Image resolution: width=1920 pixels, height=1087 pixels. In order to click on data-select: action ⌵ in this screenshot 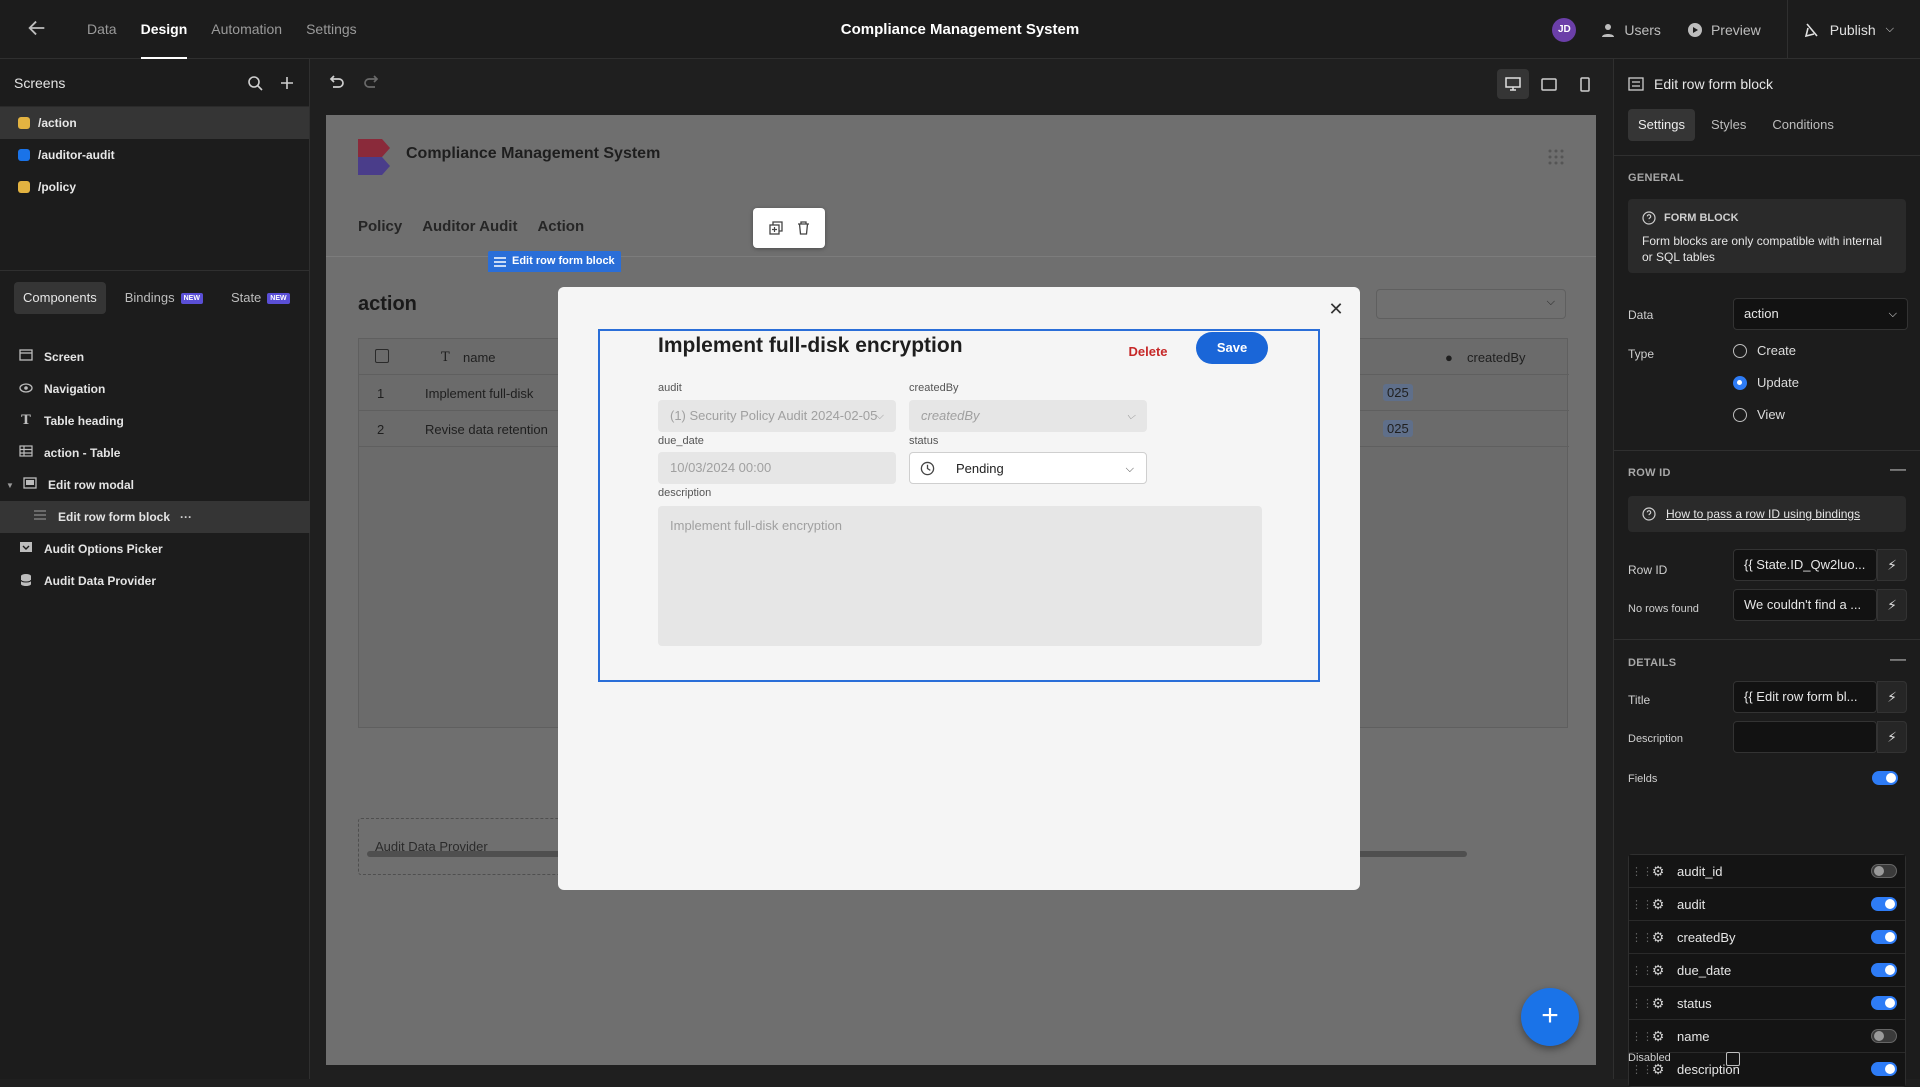, I will do `click(1820, 314)`.